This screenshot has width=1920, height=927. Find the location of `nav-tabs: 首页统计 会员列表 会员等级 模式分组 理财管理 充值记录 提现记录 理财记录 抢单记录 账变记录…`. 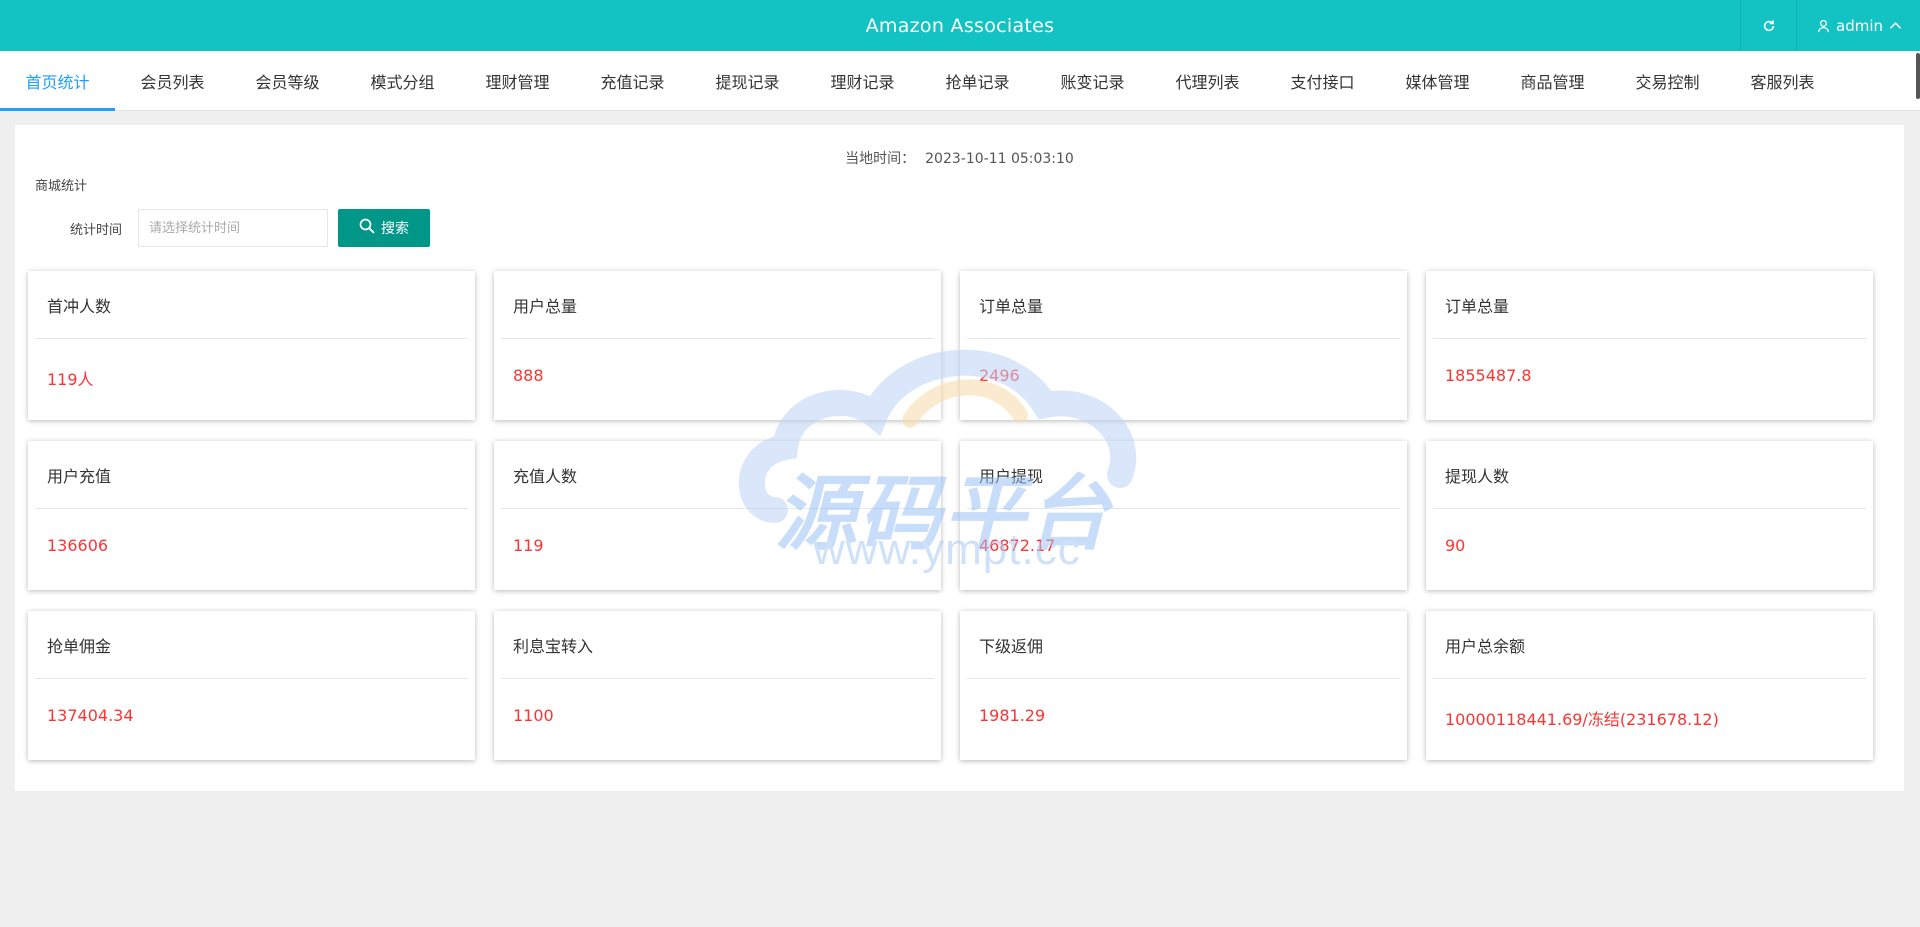

nav-tabs: 首页统计 会员列表 会员等级 模式分组 理财管理 充值记录 提现记录 理财记录 抢单记录 账变记录… is located at coordinates (960, 81).